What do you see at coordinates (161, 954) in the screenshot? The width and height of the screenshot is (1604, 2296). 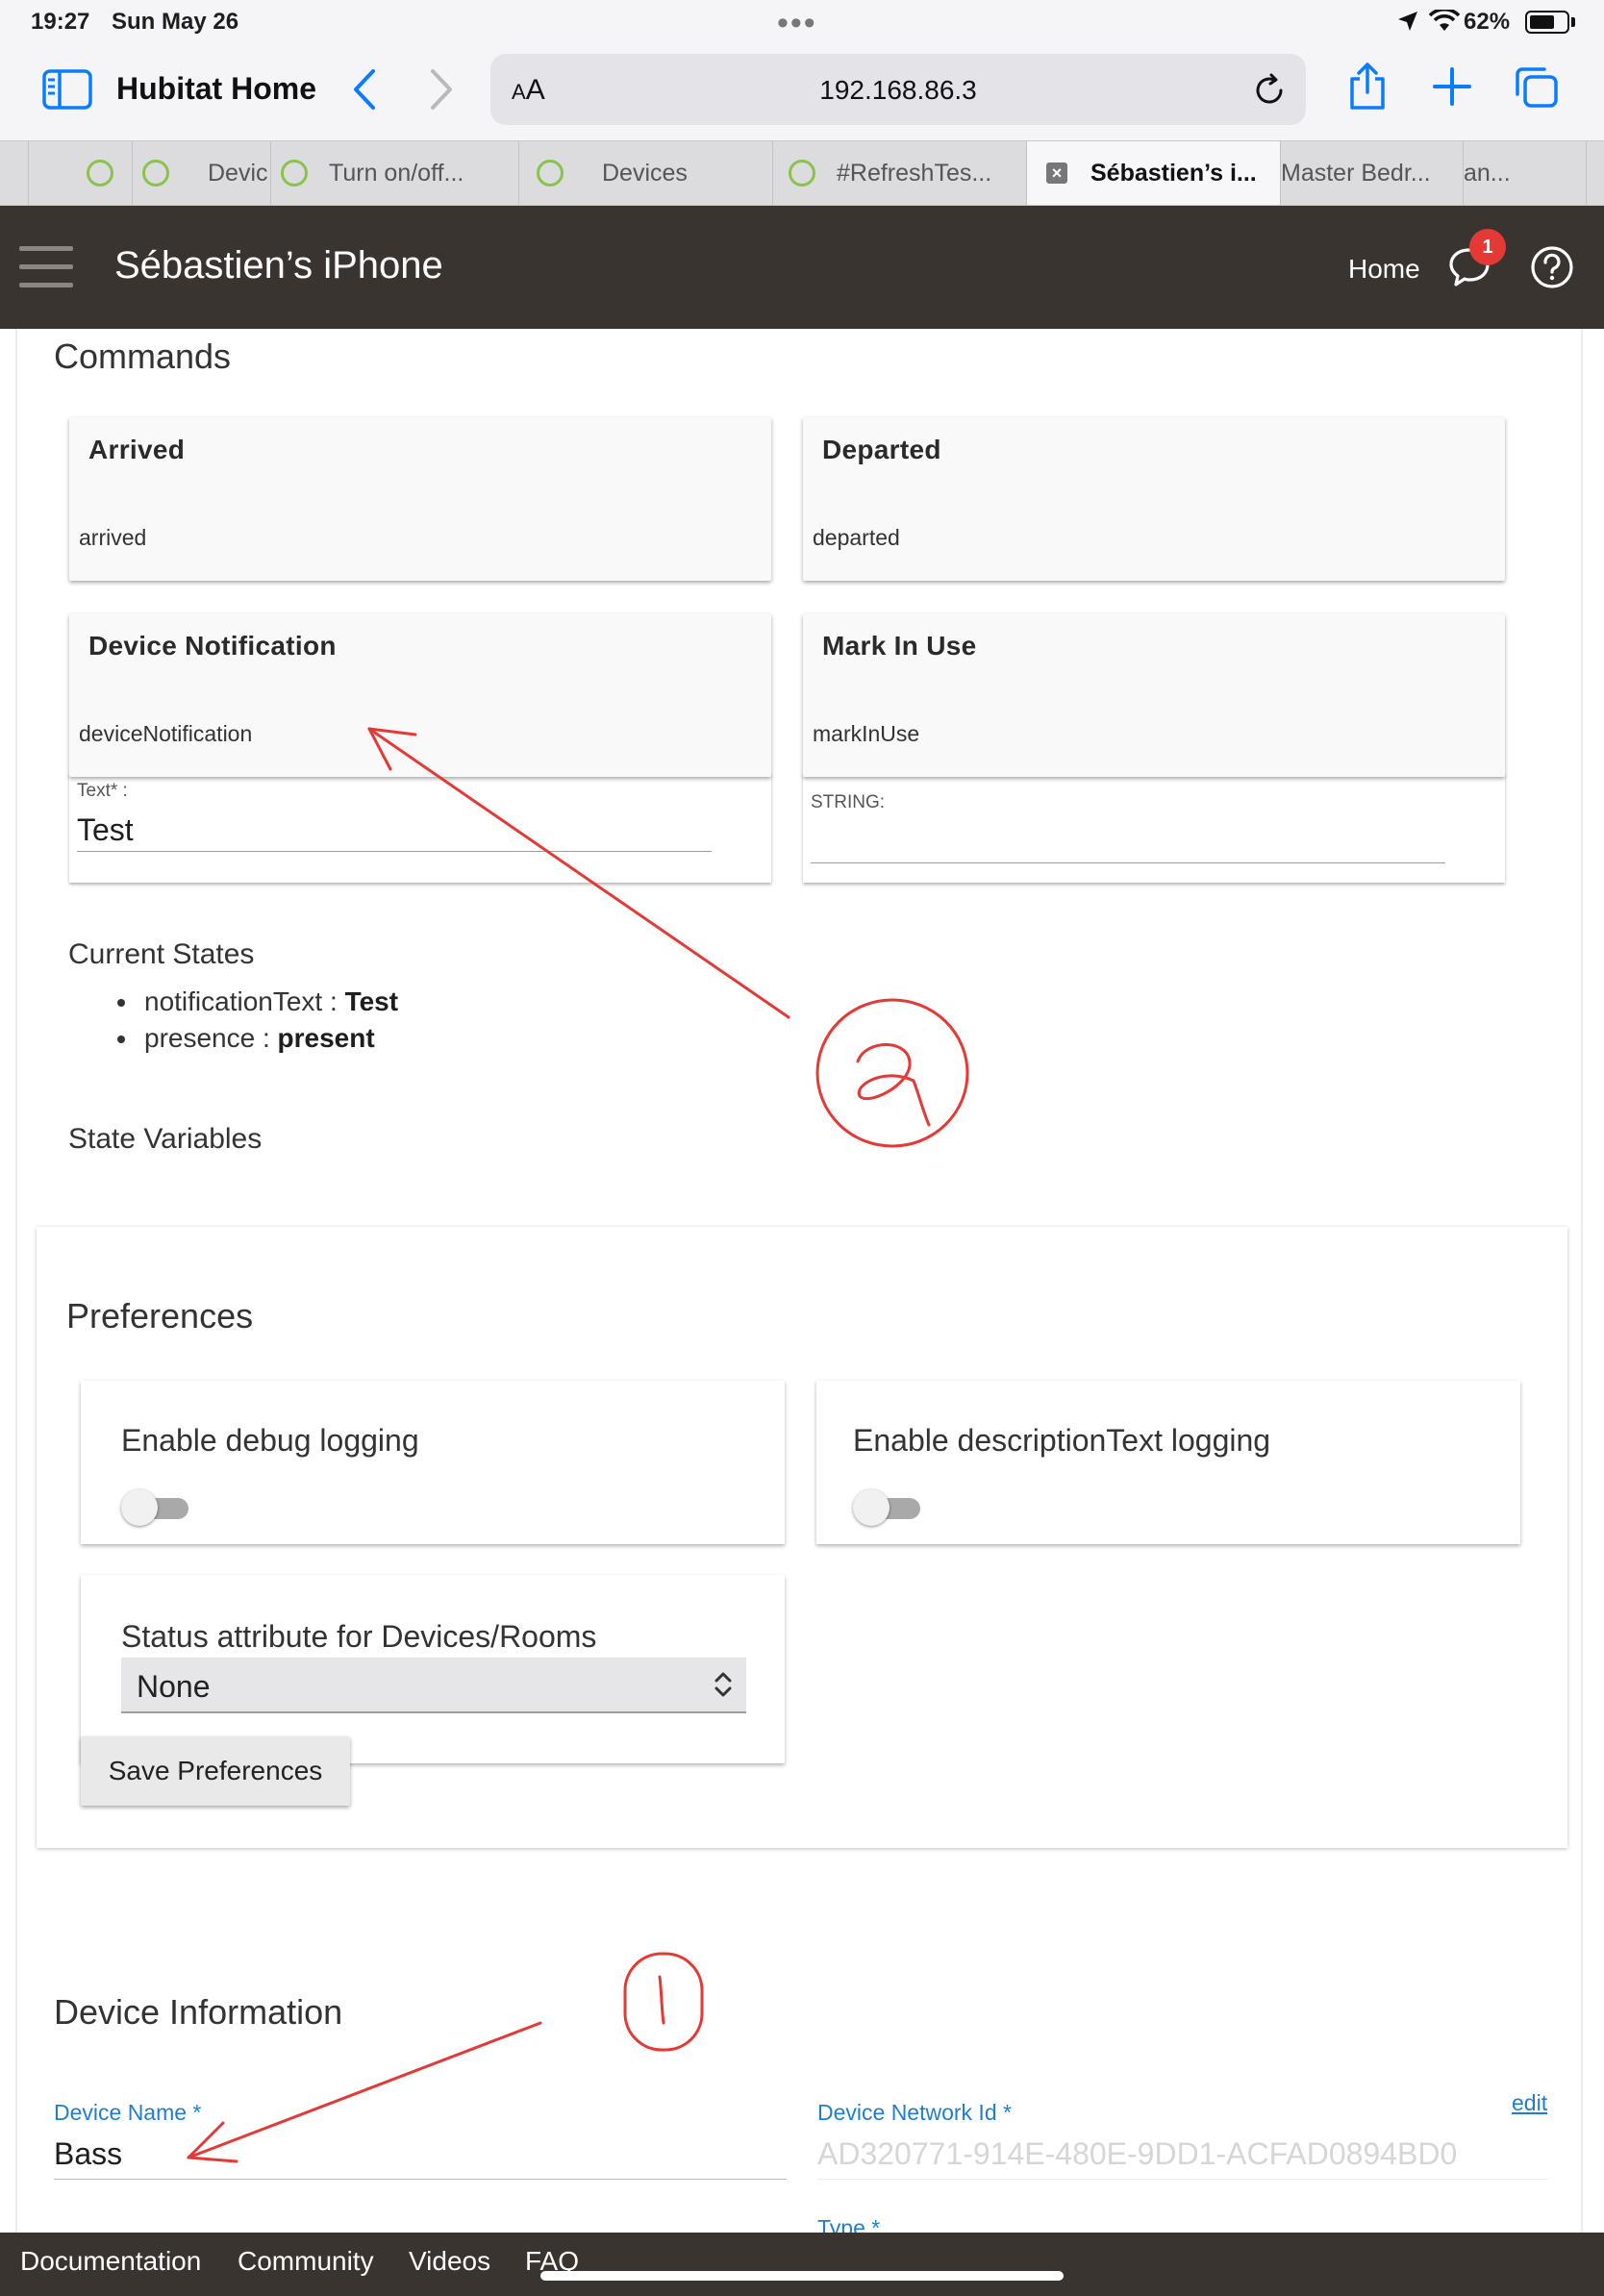 I see `current-states-heading: Current States` at bounding box center [161, 954].